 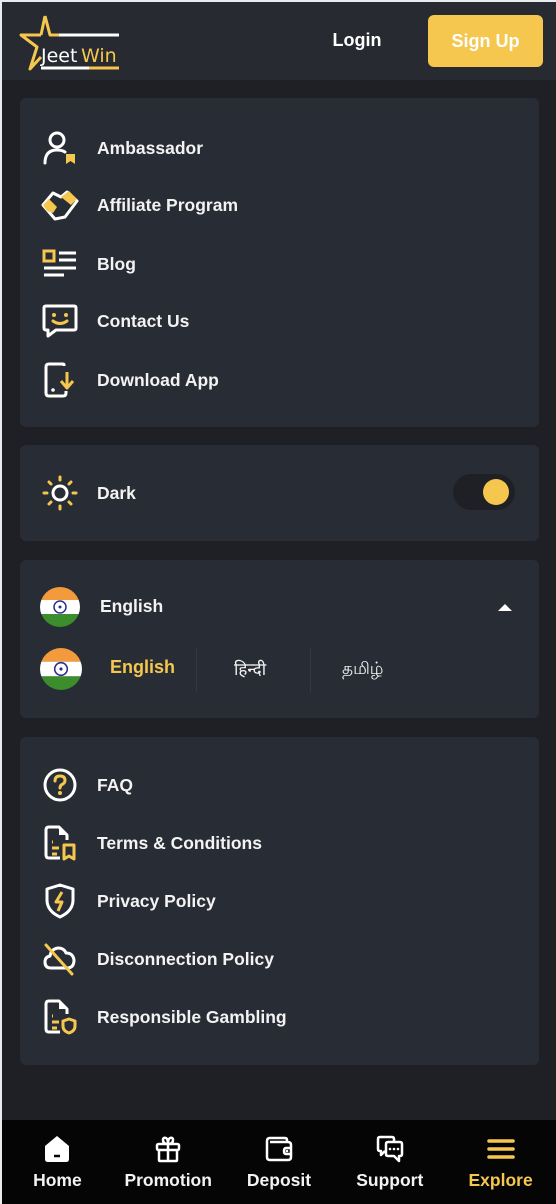 I want to click on nav-promotion: Promotion, so click(x=168, y=1162).